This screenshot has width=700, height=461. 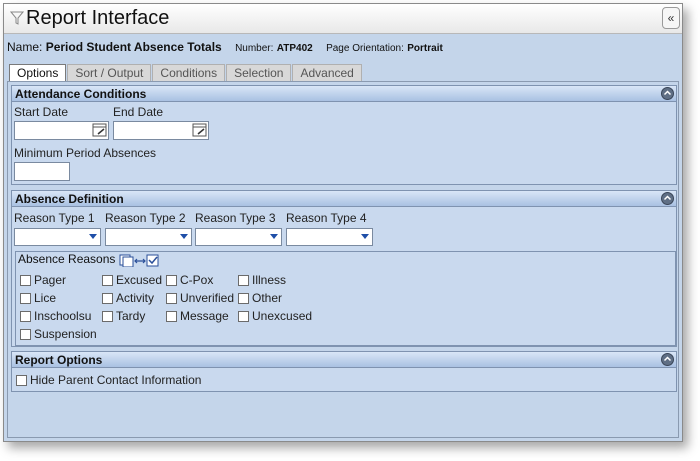 What do you see at coordinates (344, 199) in the screenshot?
I see `absence-definition-header: Absence Definition` at bounding box center [344, 199].